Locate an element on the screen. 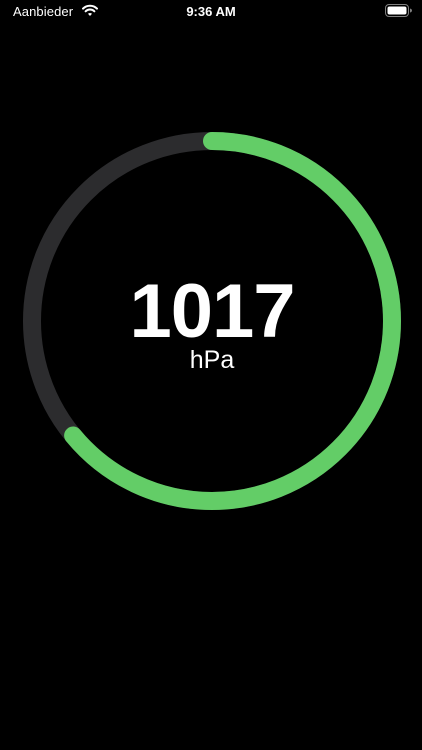  status-bar: Aanbieder 9:36 AM is located at coordinates (211, 12).